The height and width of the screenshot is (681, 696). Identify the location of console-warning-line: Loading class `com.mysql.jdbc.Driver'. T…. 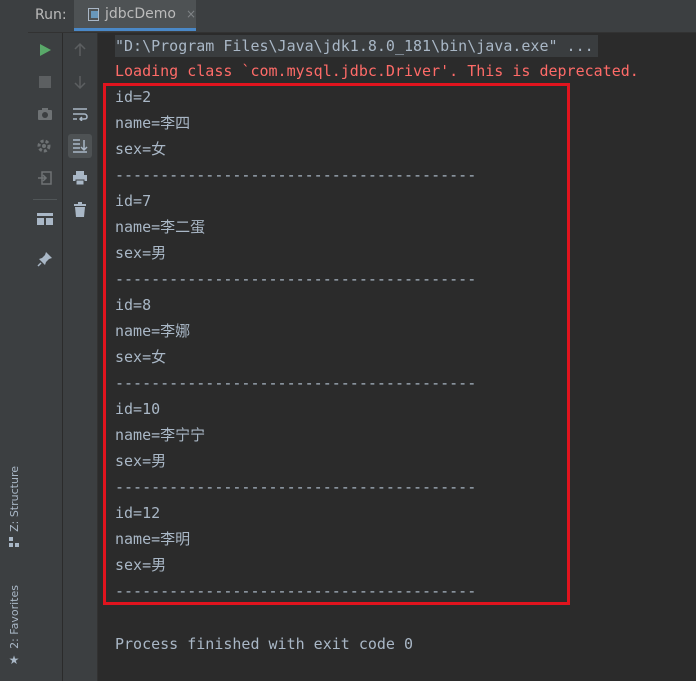
(377, 71).